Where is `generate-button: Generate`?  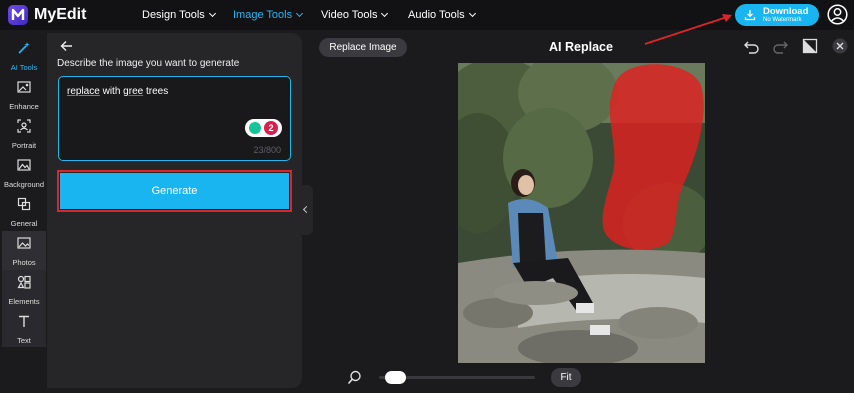
generate-button: Generate is located at coordinates (174, 191).